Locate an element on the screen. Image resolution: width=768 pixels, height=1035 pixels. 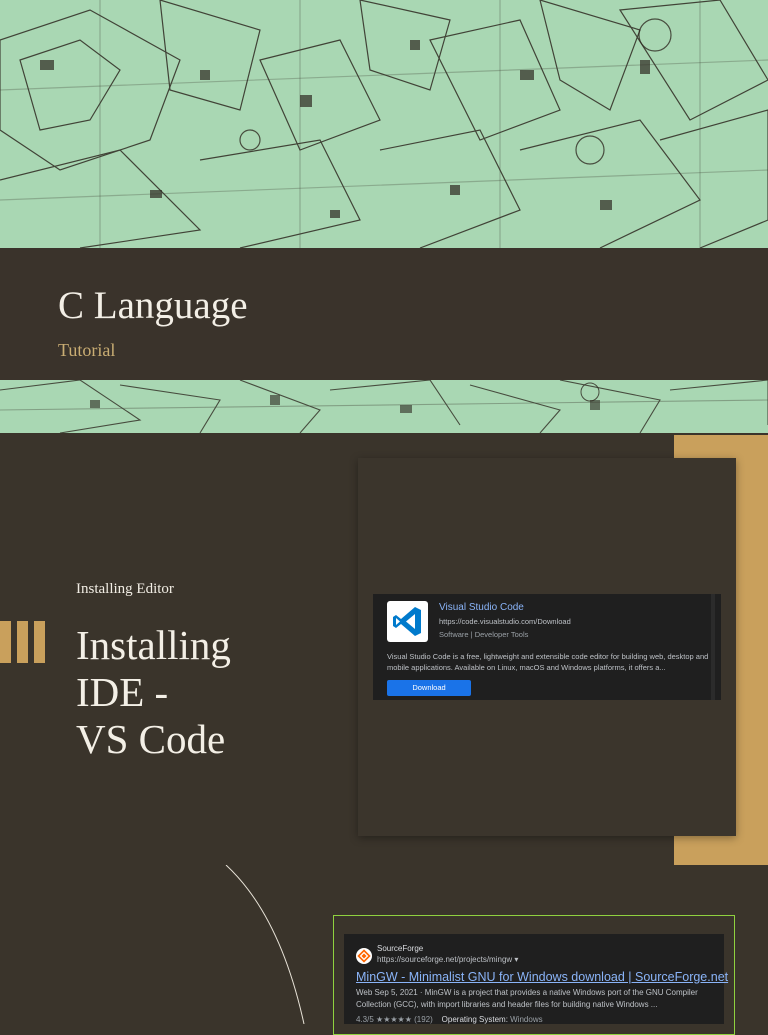
heading-line: Installing is located at coordinates (153, 645).